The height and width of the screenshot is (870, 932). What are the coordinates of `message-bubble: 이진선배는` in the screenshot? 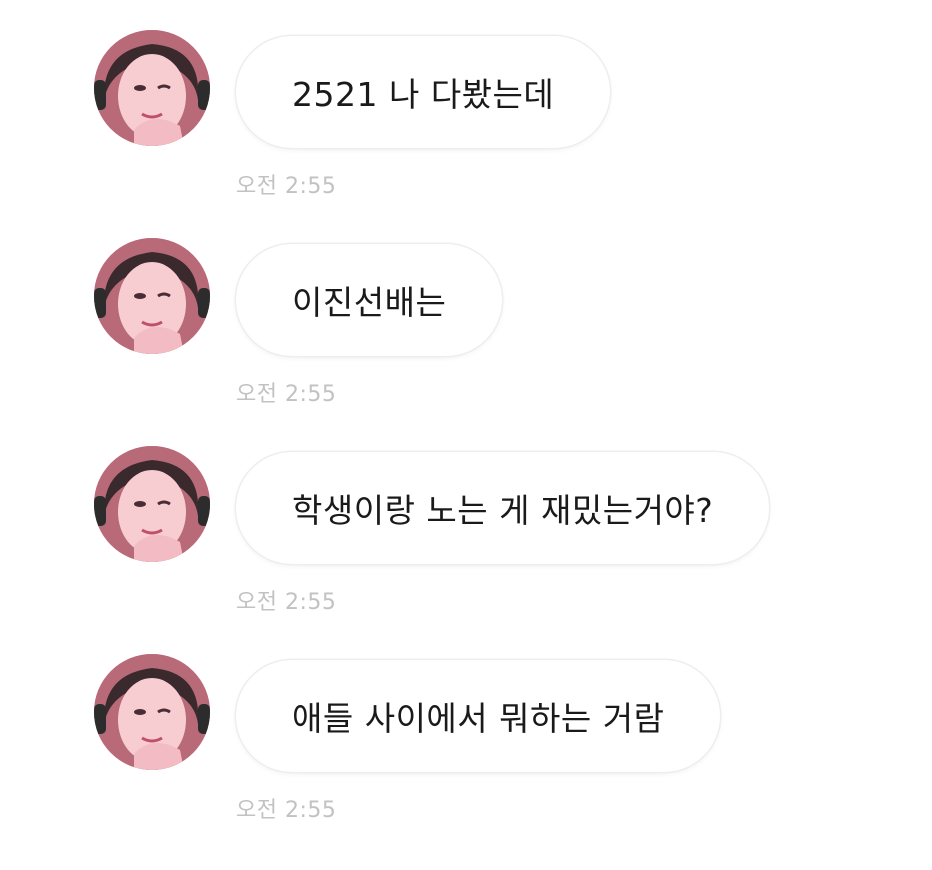 It's located at (369, 300).